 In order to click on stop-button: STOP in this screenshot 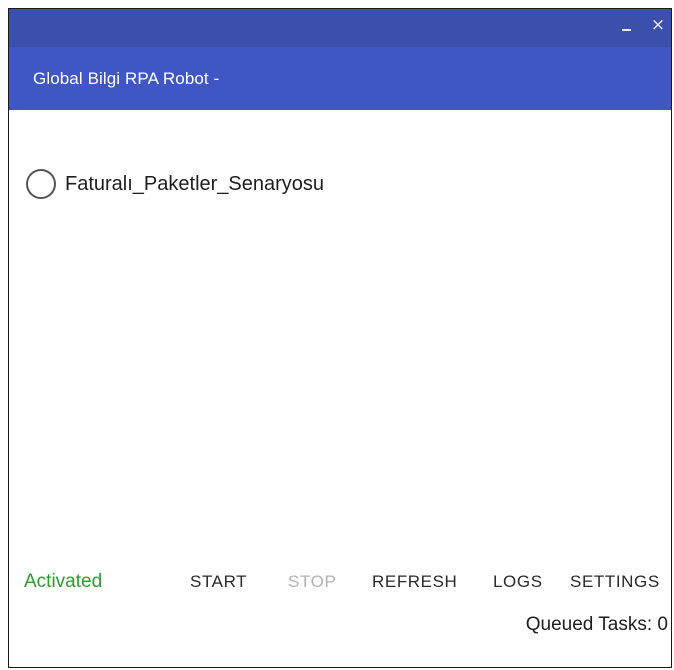, I will do `click(312, 582)`.